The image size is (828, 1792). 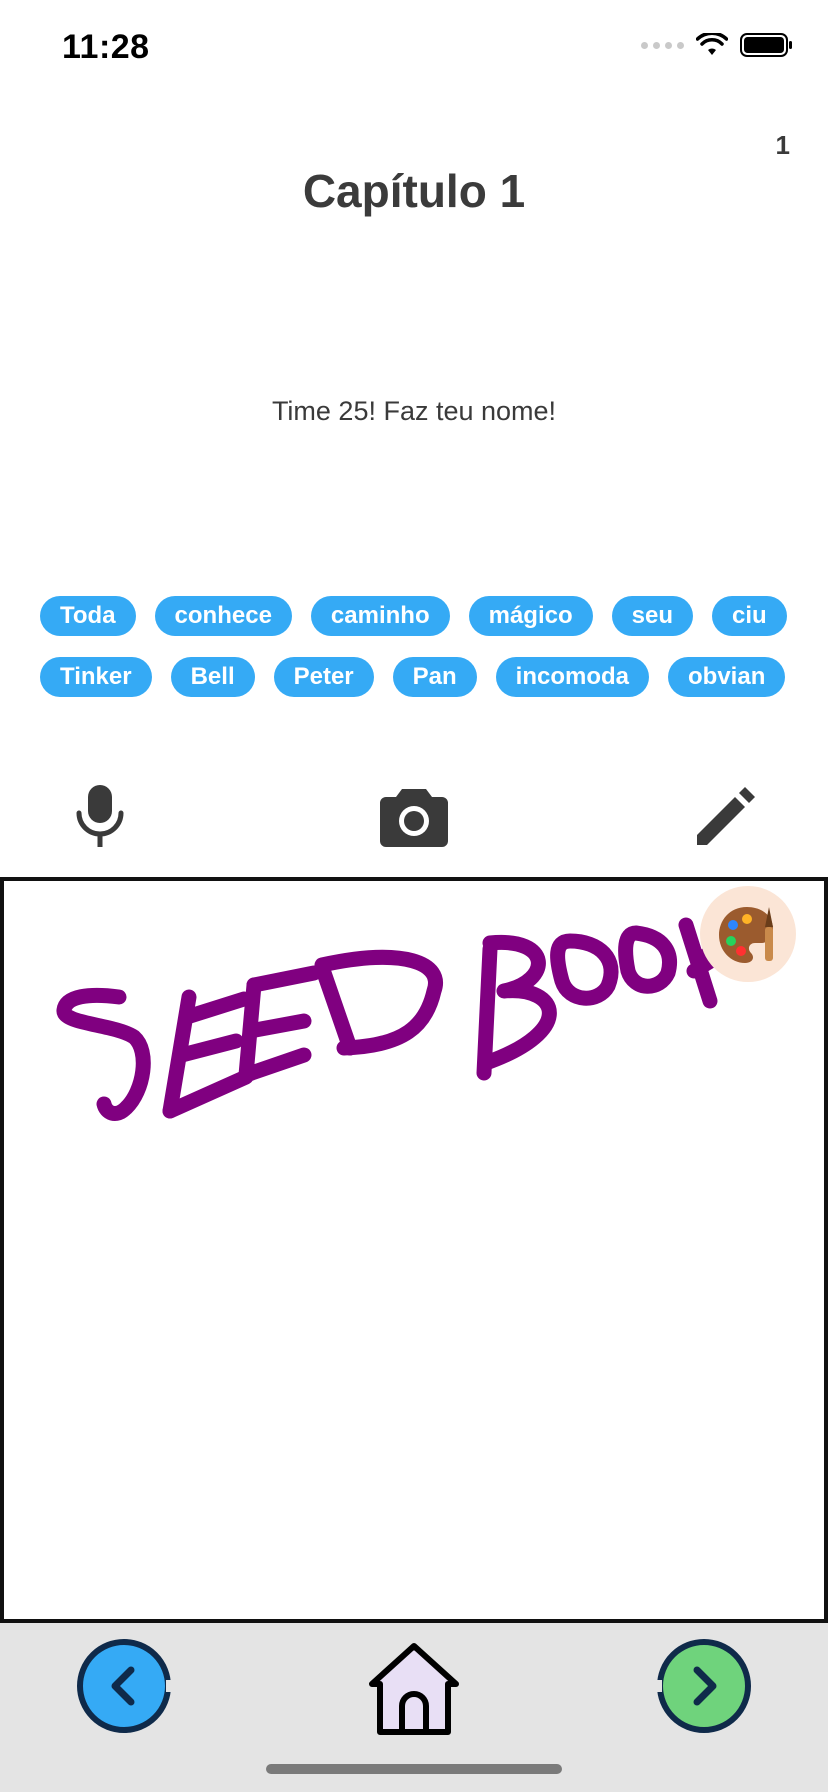 I want to click on chevron-right-icon, so click(x=703, y=1686).